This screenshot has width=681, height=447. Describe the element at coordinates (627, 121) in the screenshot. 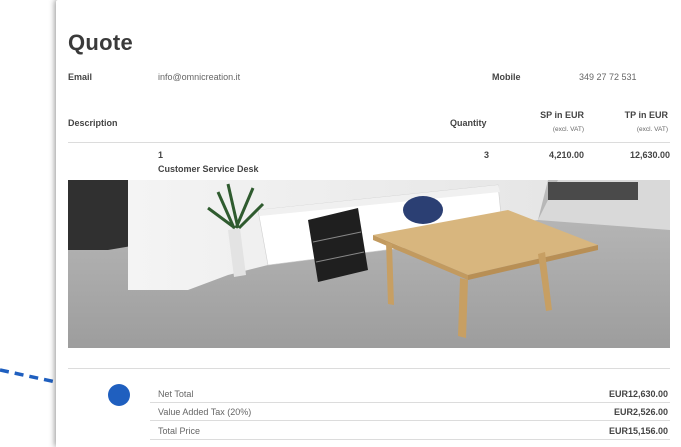

I see `tp-header: TP in EUR (excl. VAT)` at that location.